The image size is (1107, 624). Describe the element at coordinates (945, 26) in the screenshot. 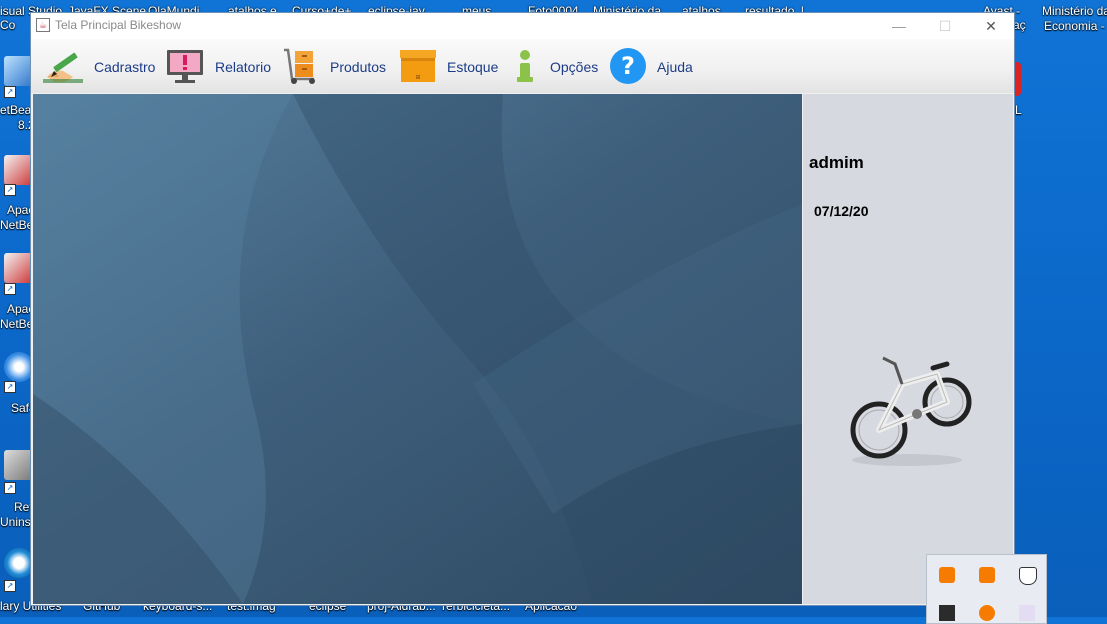

I see `maximize-button: ☐` at that location.